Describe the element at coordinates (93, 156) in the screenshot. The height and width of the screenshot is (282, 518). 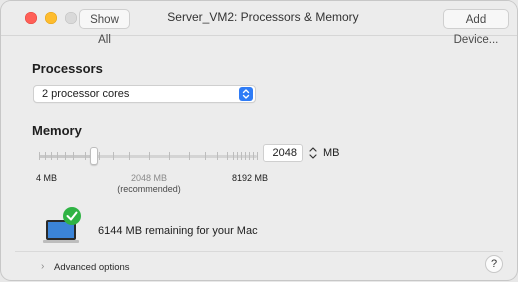
I see `memory-slider-knob` at that location.